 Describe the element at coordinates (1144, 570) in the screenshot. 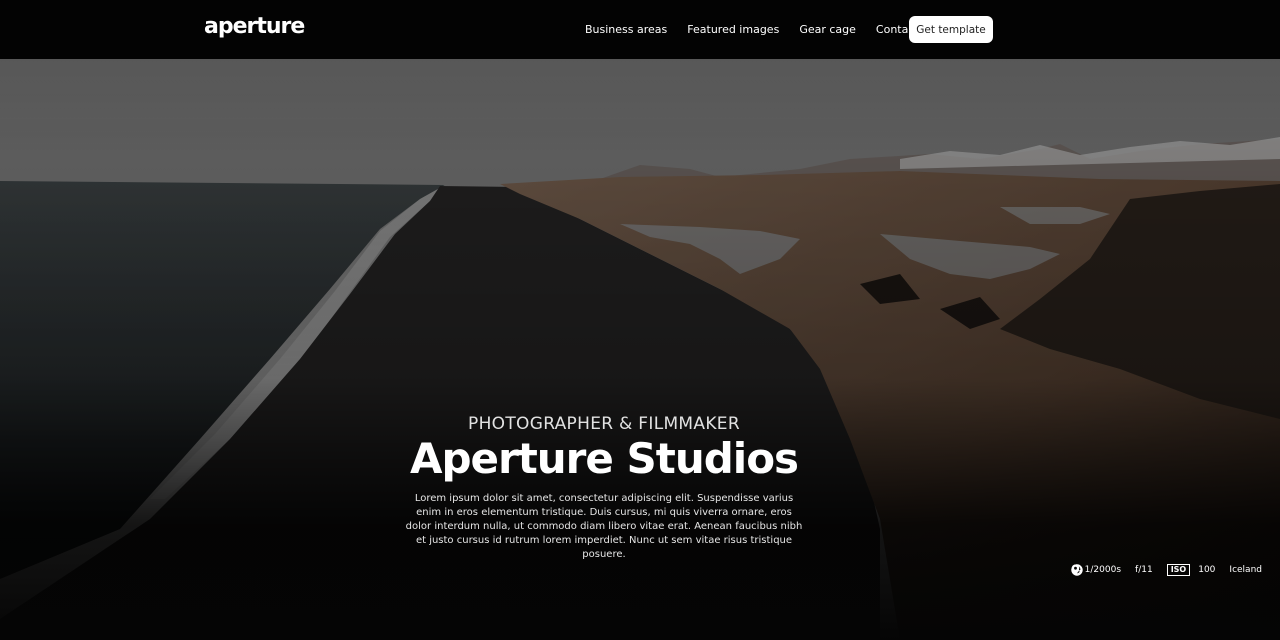

I see `aperture-value: f/11` at that location.